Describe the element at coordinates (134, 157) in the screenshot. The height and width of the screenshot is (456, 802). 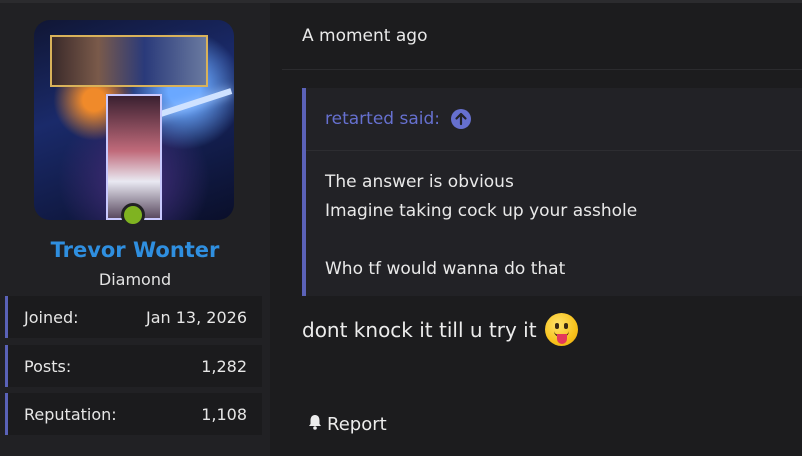
I see `avatar-image-bottom` at that location.